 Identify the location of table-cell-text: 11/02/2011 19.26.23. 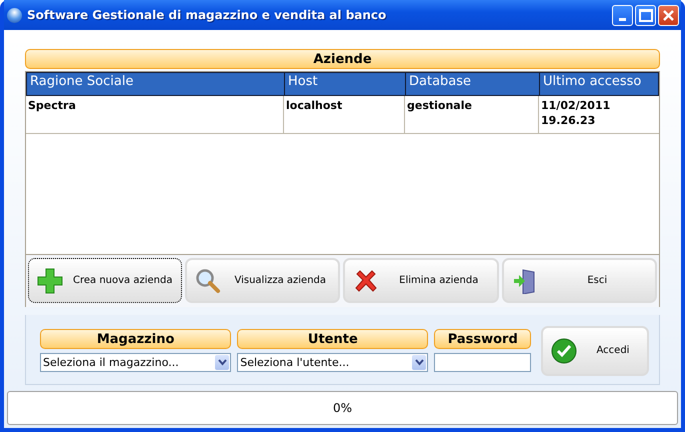
(576, 113).